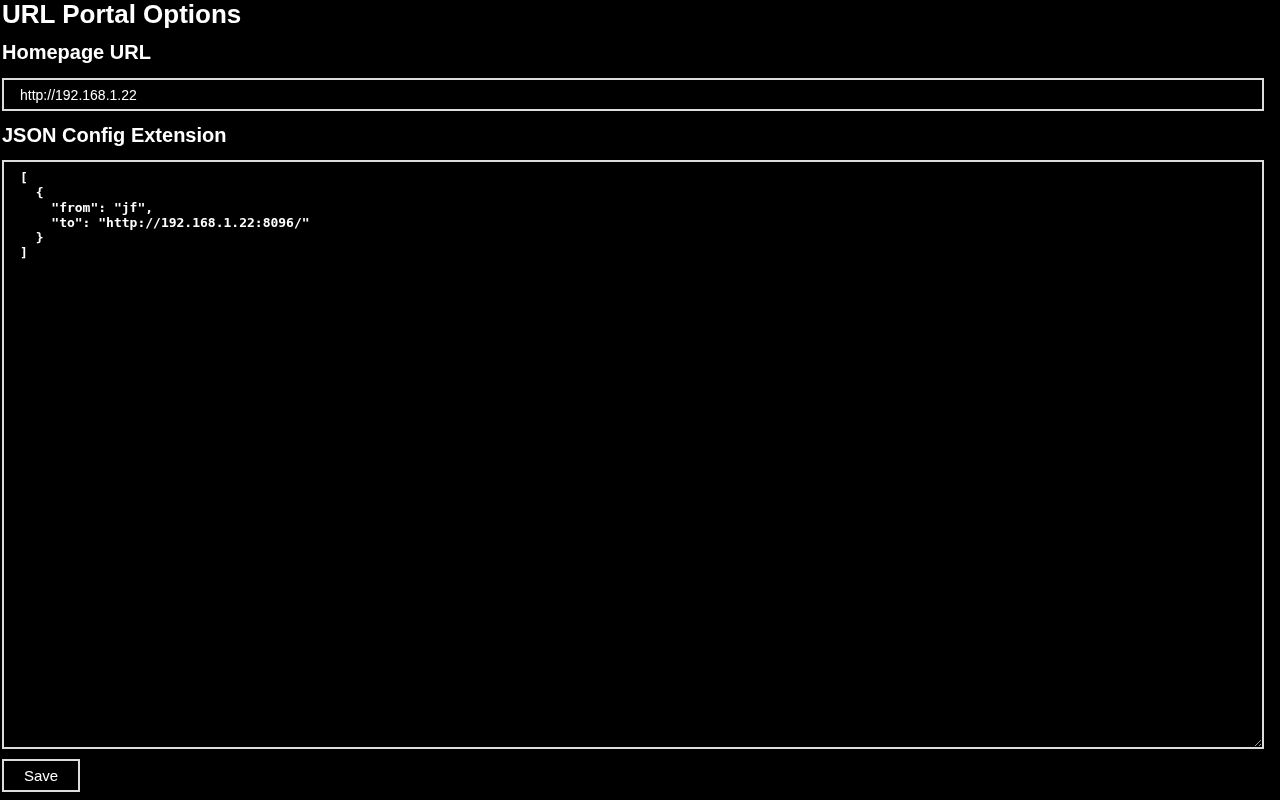 This screenshot has height=800, width=1280. Describe the element at coordinates (633, 94) in the screenshot. I see `homepage-url-field: http://192.168.1.22` at that location.